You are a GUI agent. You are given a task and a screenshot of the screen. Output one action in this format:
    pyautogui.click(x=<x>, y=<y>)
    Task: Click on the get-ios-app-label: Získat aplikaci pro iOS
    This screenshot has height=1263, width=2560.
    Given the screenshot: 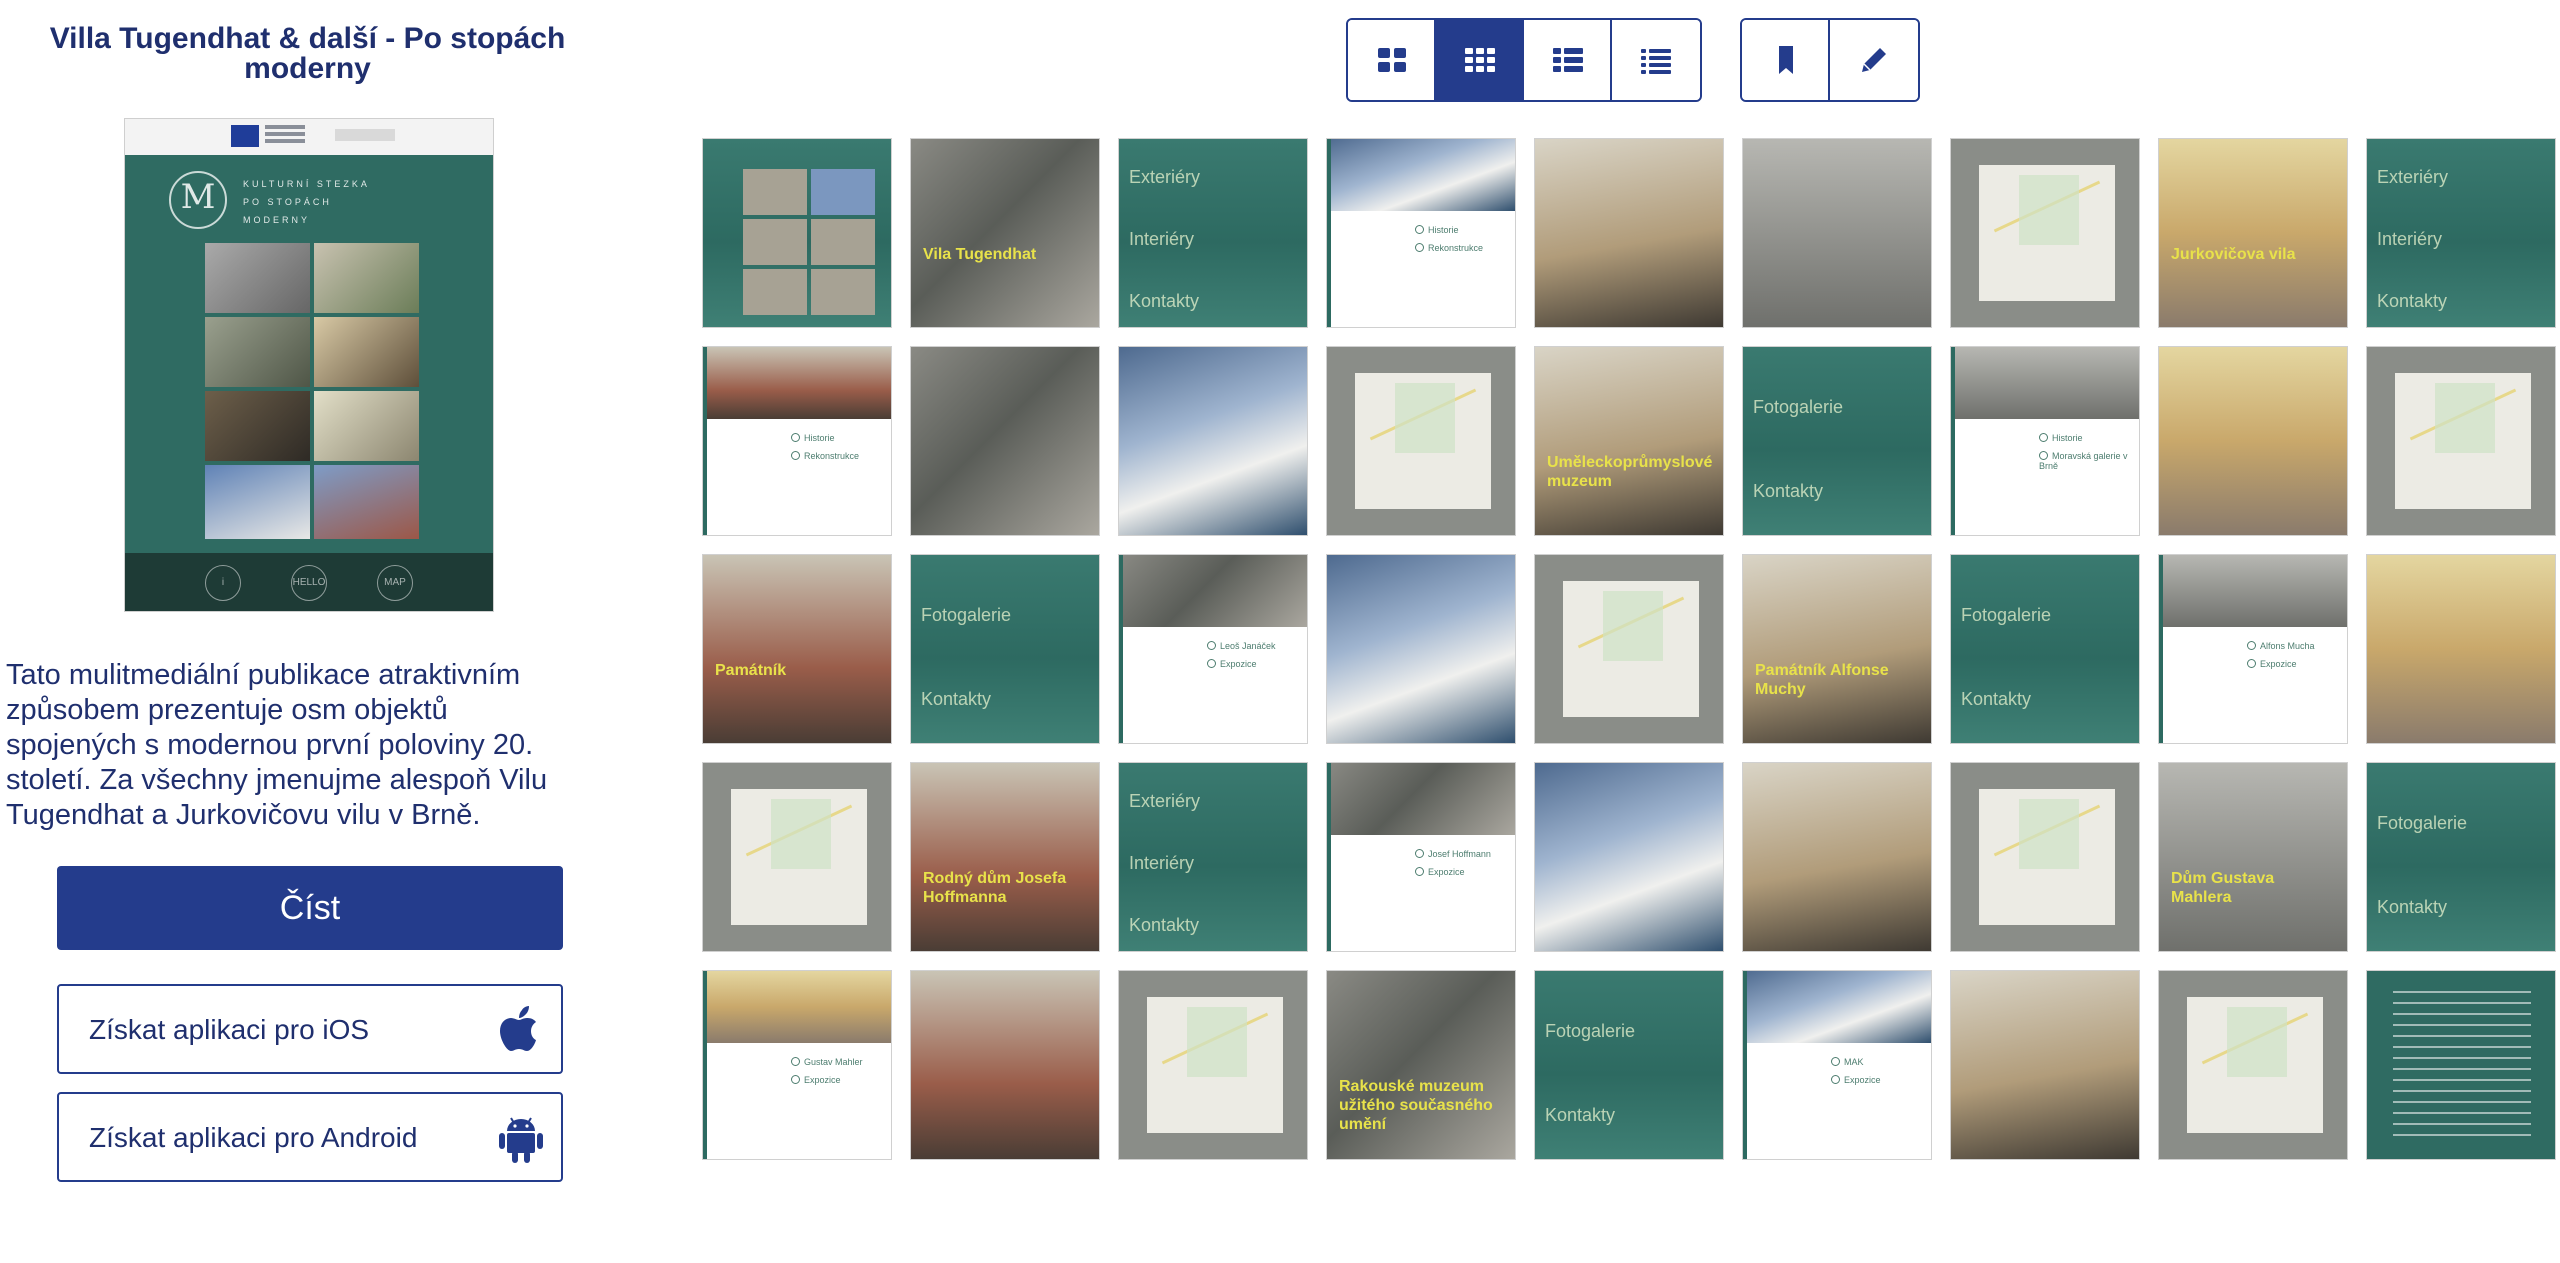 What is the action you would take?
    pyautogui.click(x=229, y=1029)
    